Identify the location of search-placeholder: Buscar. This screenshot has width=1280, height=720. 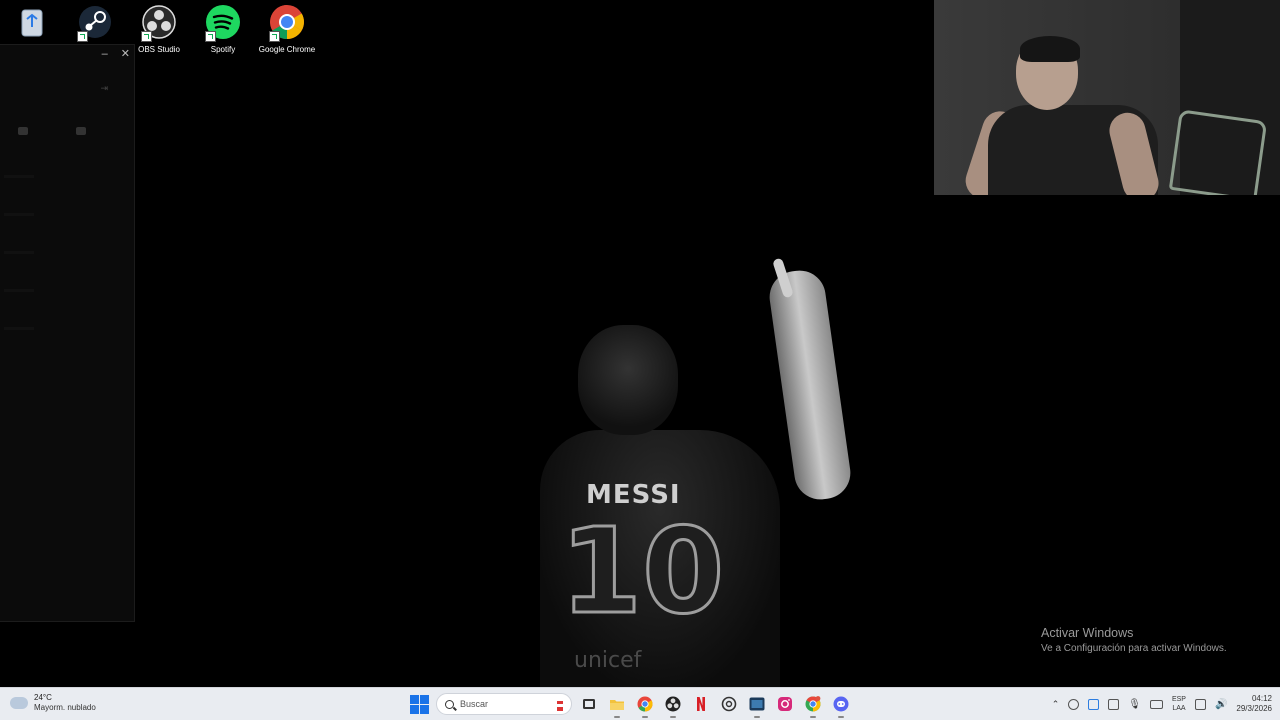
(474, 704).